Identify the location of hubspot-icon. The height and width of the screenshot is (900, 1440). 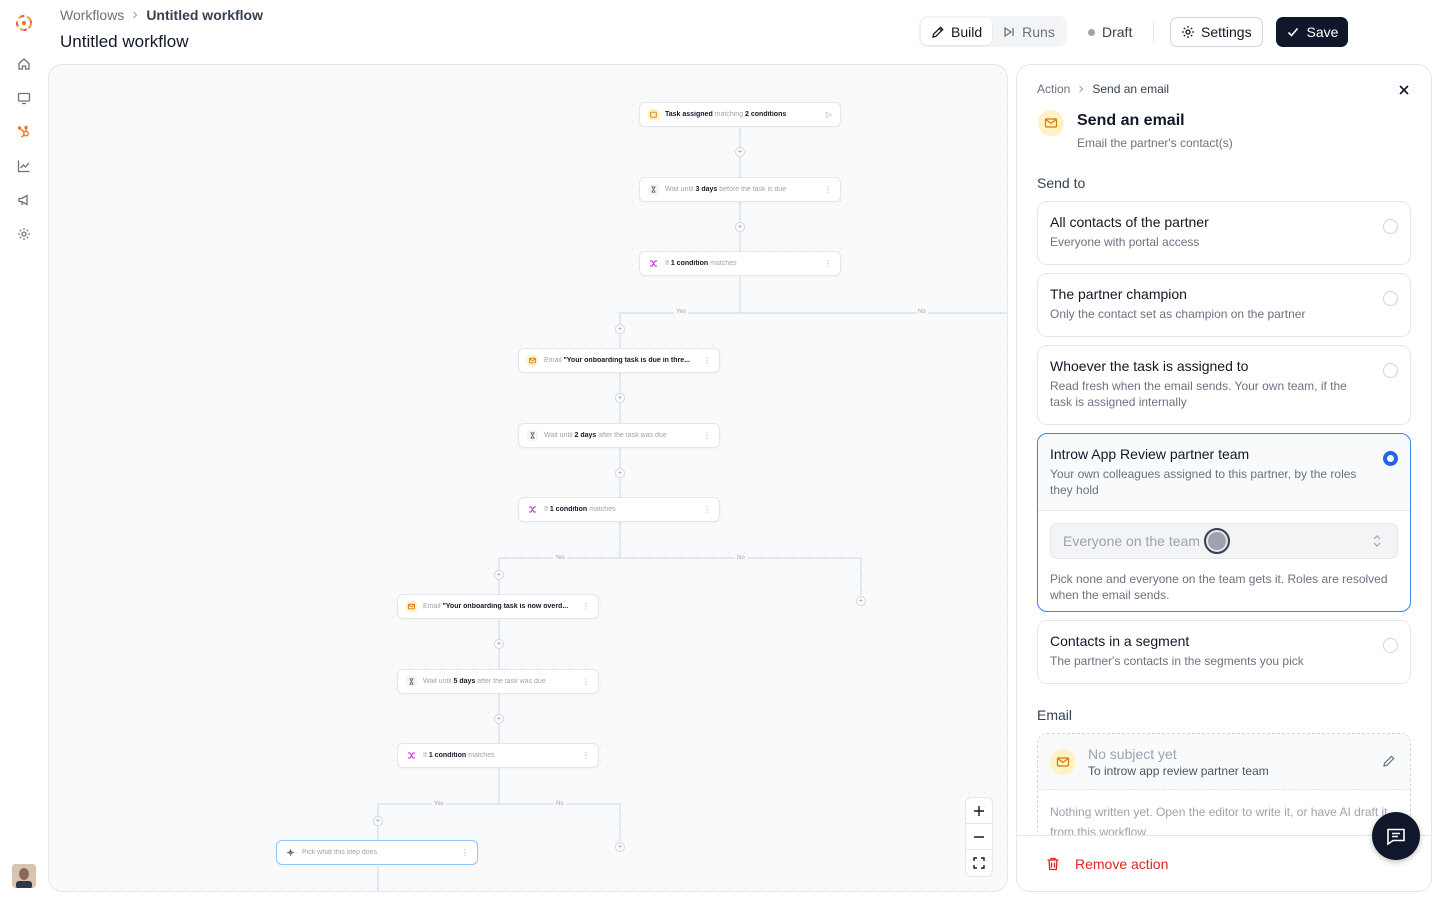
(24, 132).